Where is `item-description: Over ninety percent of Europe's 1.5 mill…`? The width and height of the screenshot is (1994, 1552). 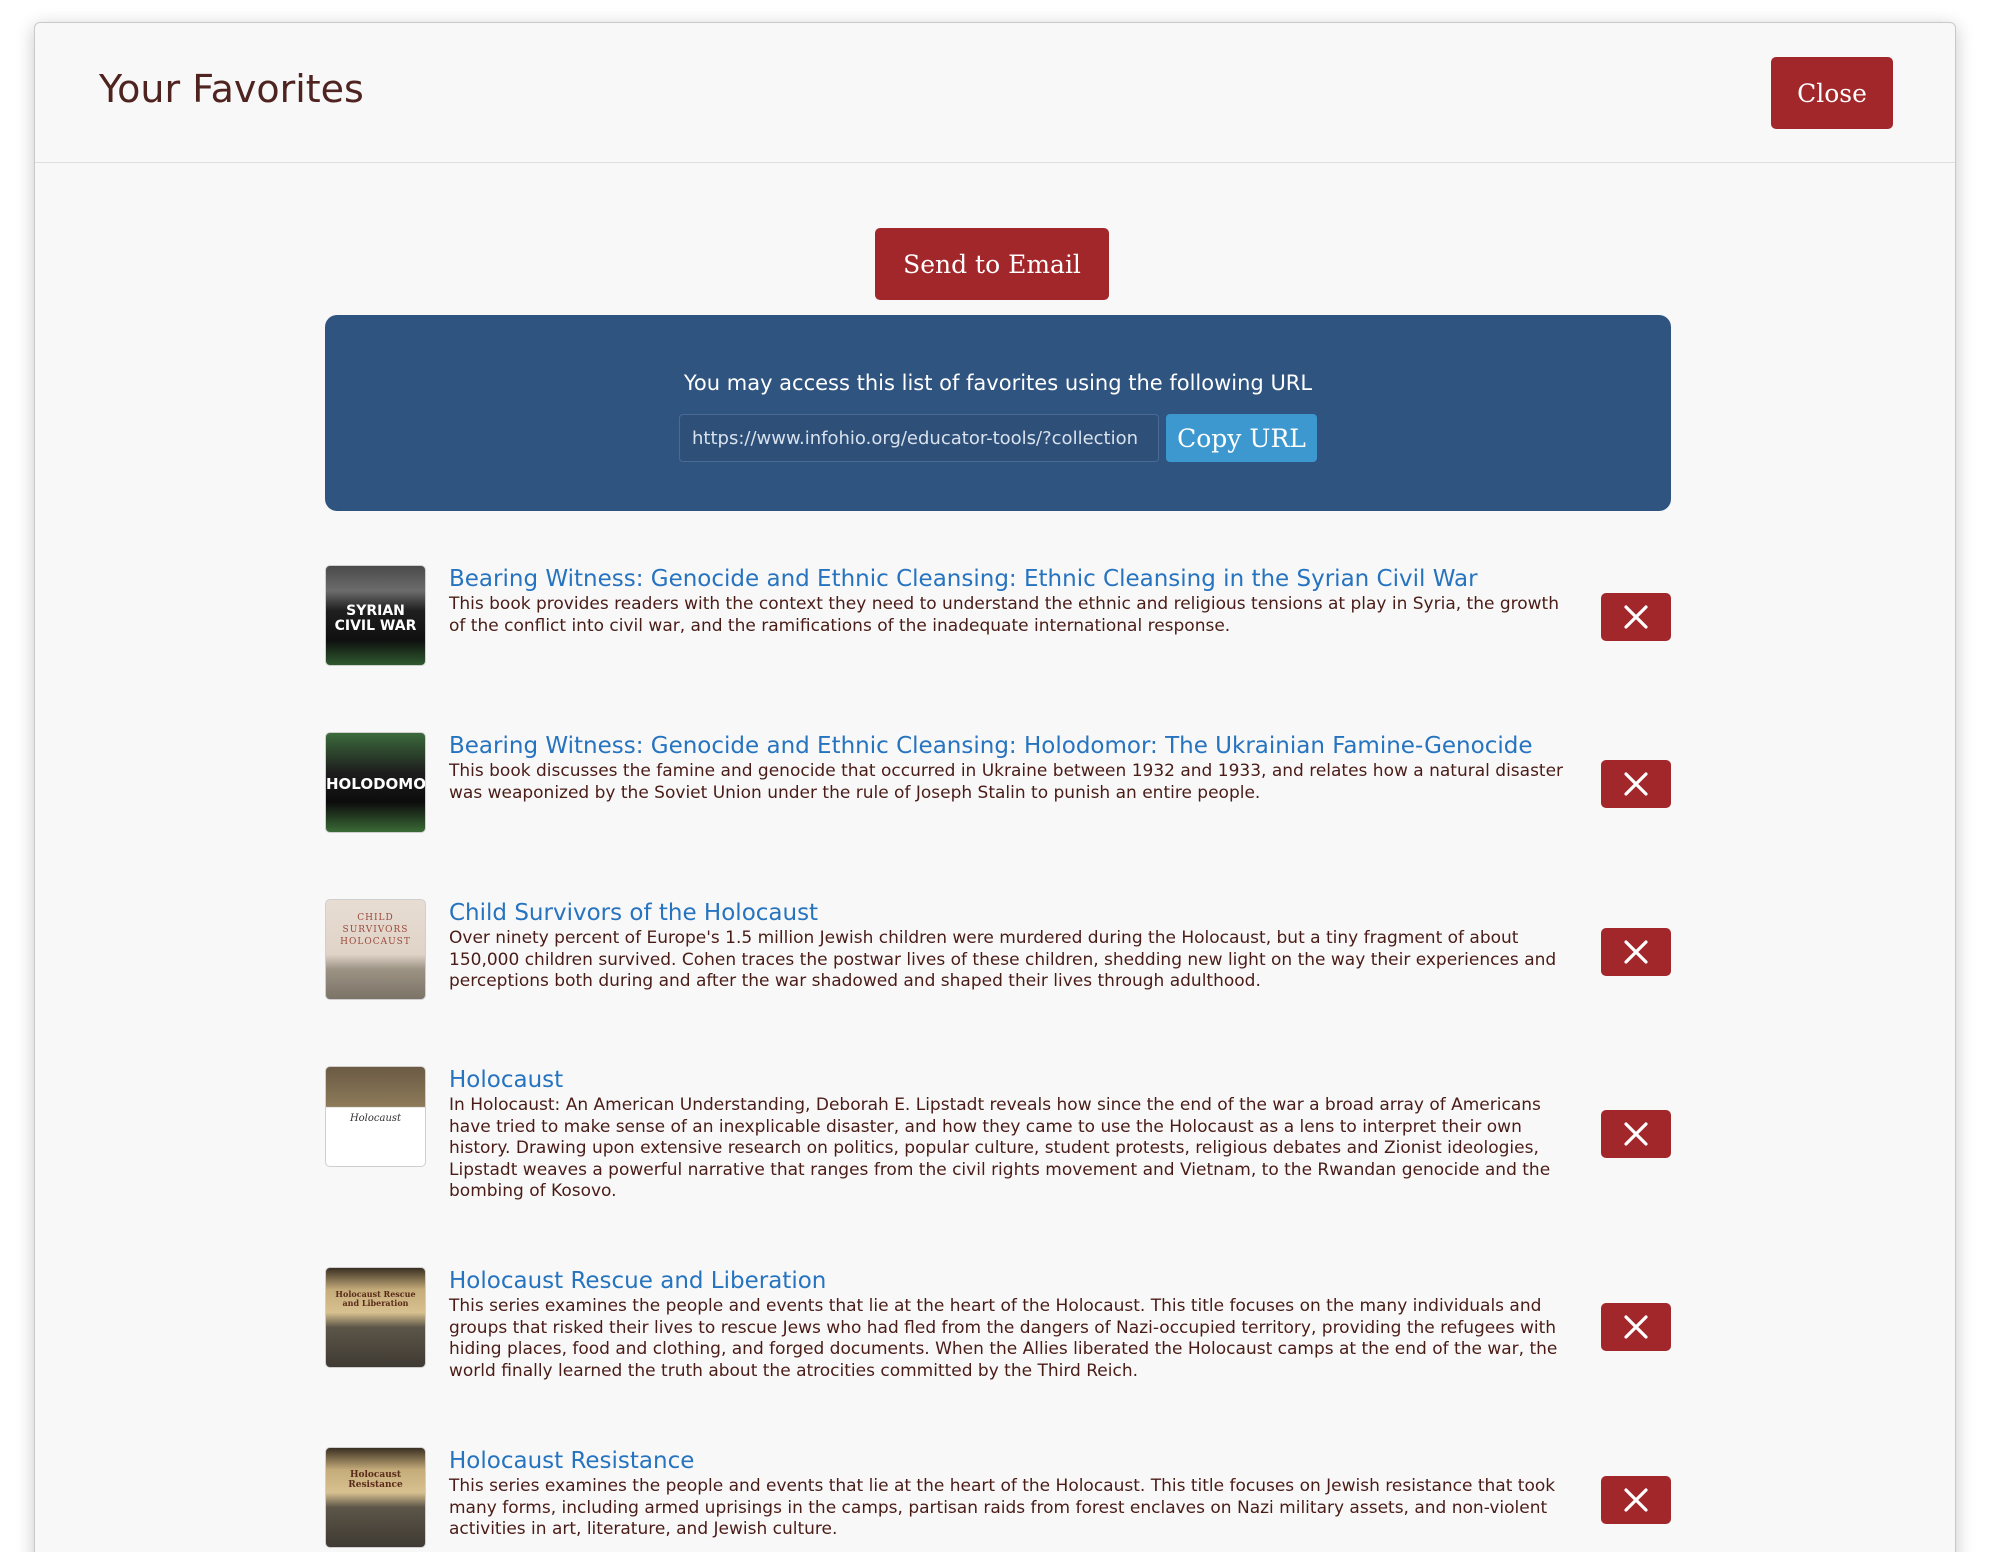
item-description: Over ninety percent of Europe's 1.5 mill… is located at coordinates (1003, 959).